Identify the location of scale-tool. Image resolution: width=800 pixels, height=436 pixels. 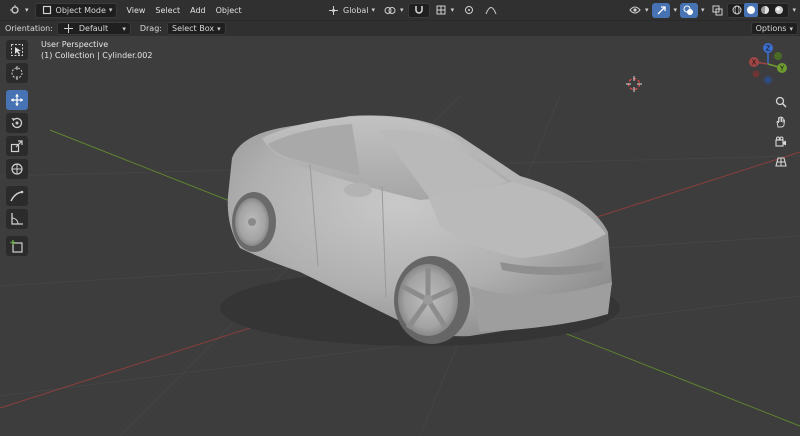
(17, 146).